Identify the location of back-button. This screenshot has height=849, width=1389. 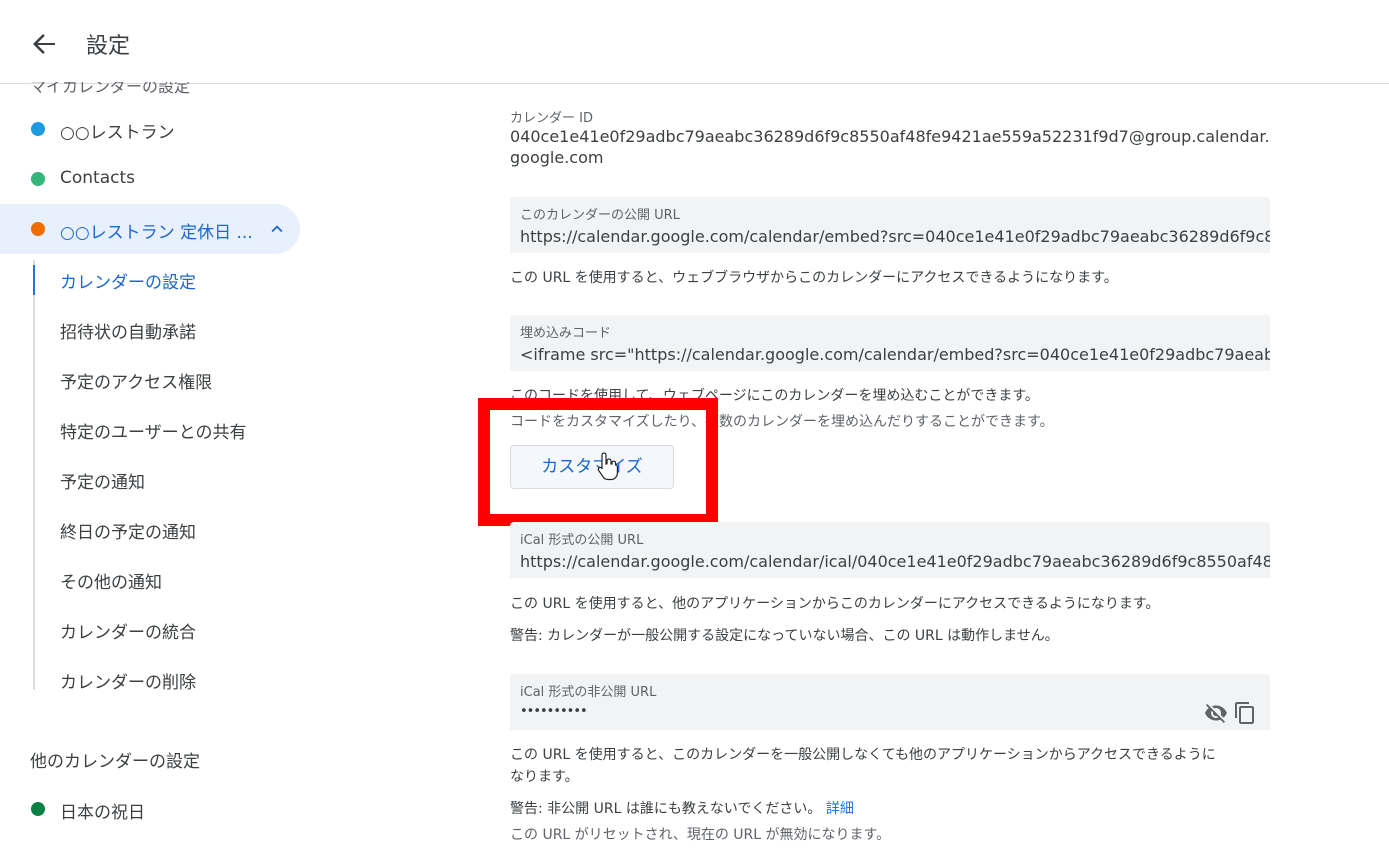
(44, 44).